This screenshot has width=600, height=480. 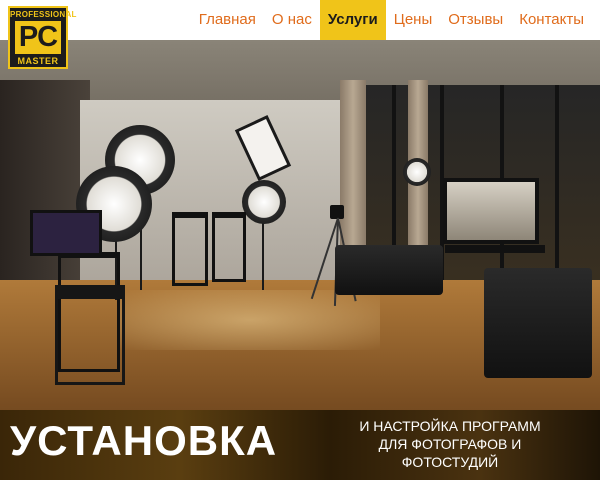 I want to click on site-logo: PROFESSIONAL PC MASTER, so click(x=42, y=37).